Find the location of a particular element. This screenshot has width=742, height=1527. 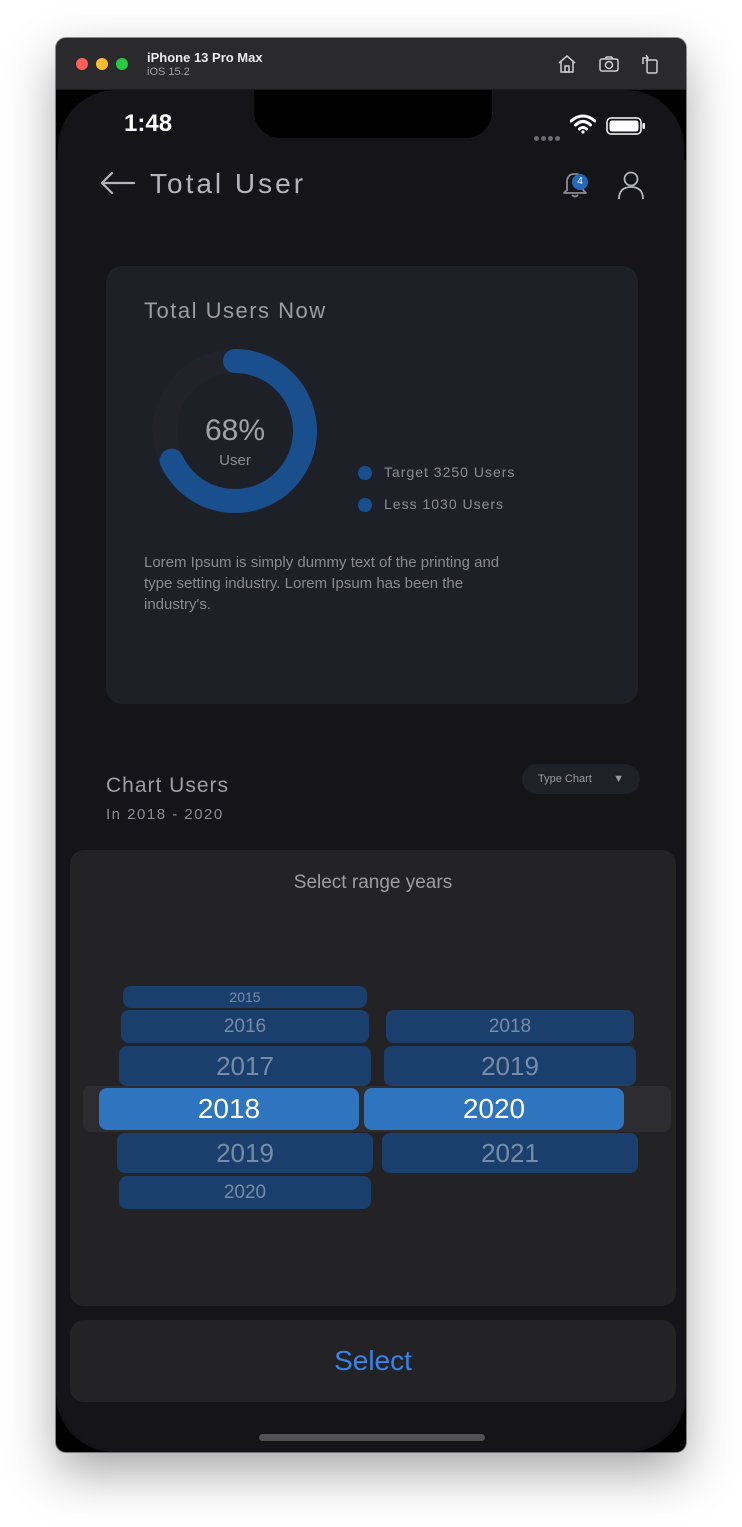

picker-year-option: 2020 is located at coordinates (245, 1192).